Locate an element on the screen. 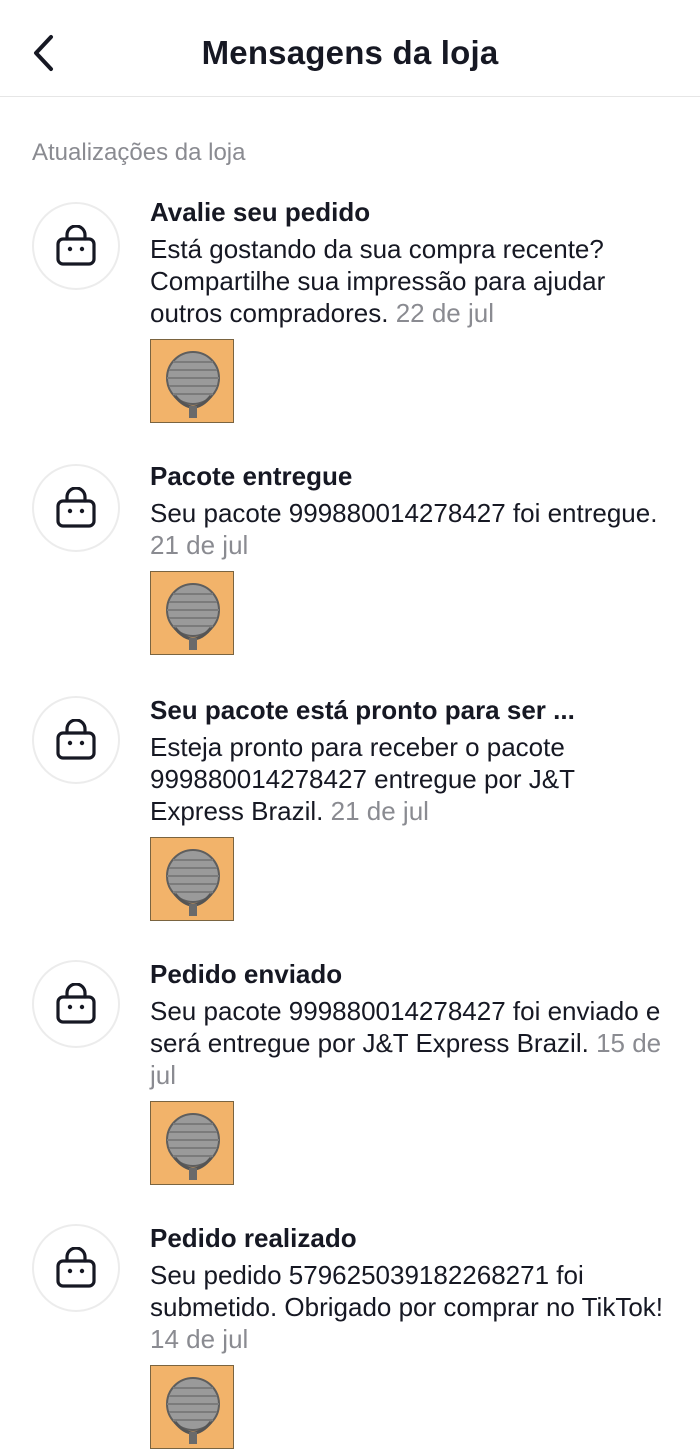 The height and width of the screenshot is (1449, 700). message-title: Pedido realizado is located at coordinates (253, 1238).